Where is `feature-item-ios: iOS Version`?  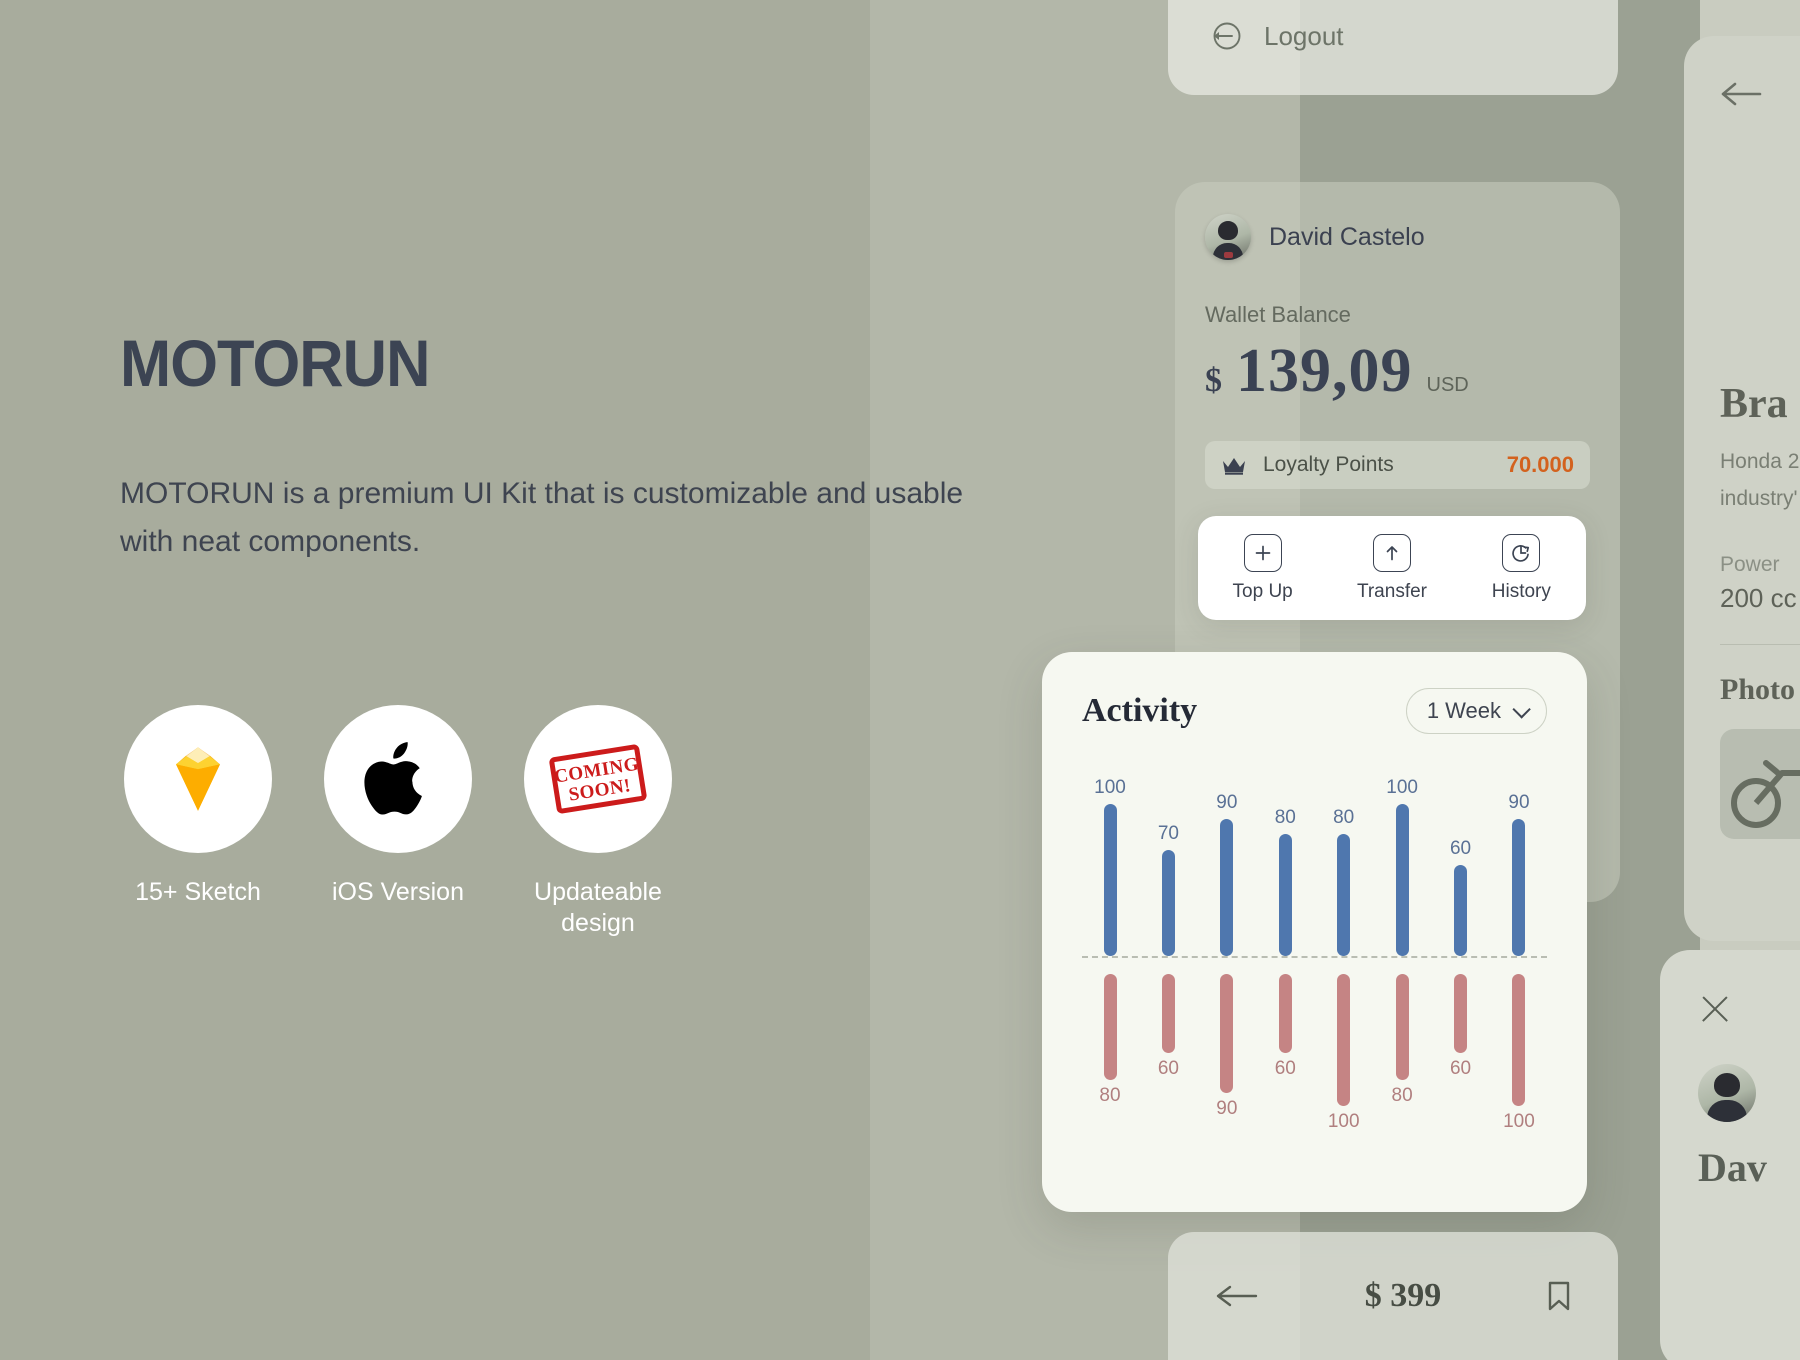 feature-item-ios: iOS Version is located at coordinates (398, 822).